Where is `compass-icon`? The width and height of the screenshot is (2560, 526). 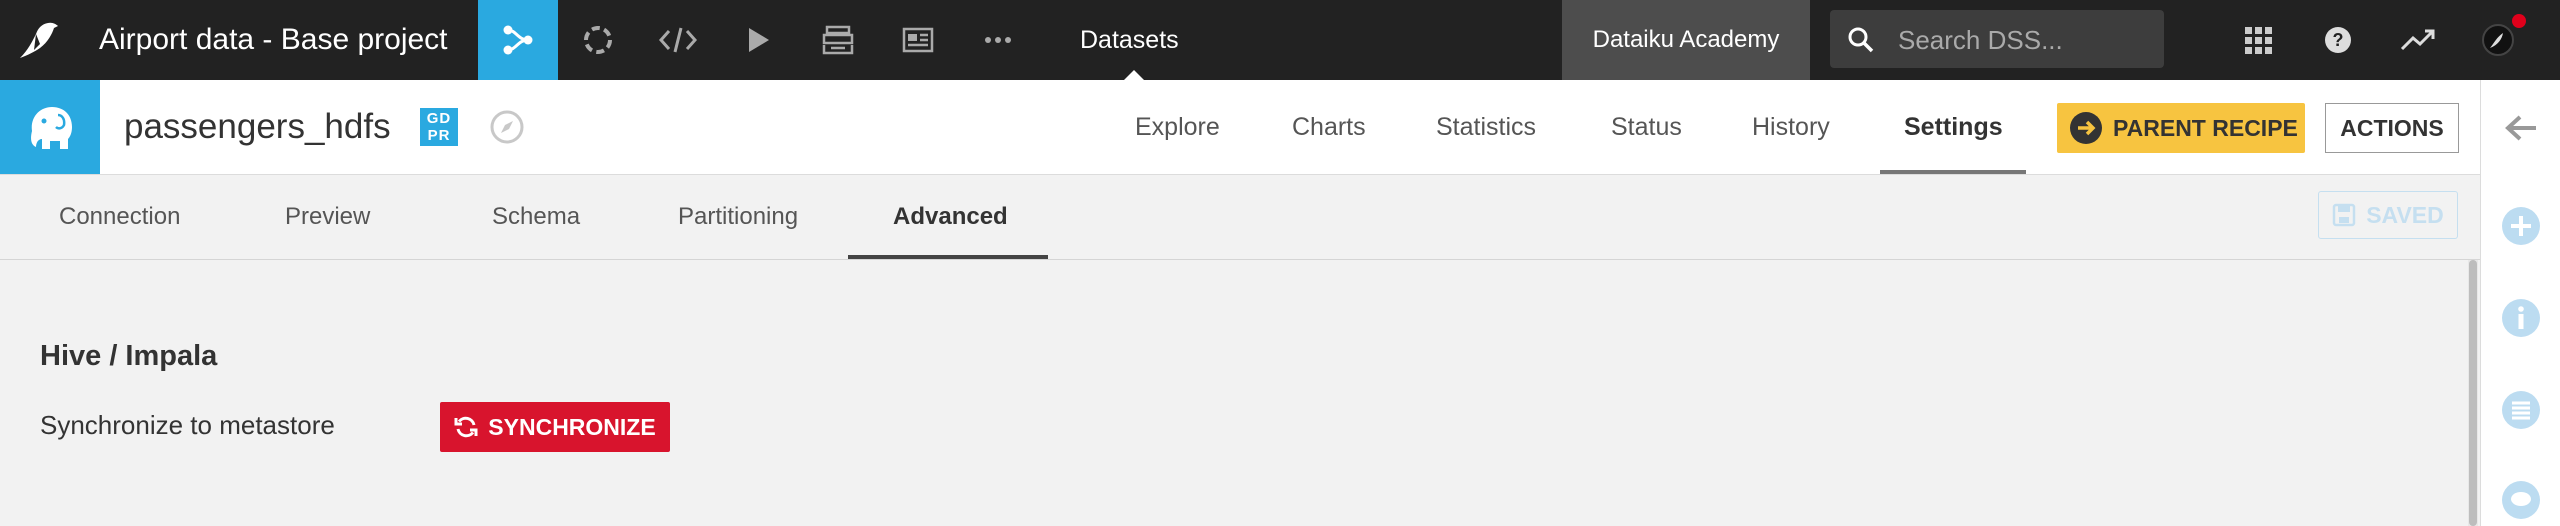
compass-icon is located at coordinates (507, 127).